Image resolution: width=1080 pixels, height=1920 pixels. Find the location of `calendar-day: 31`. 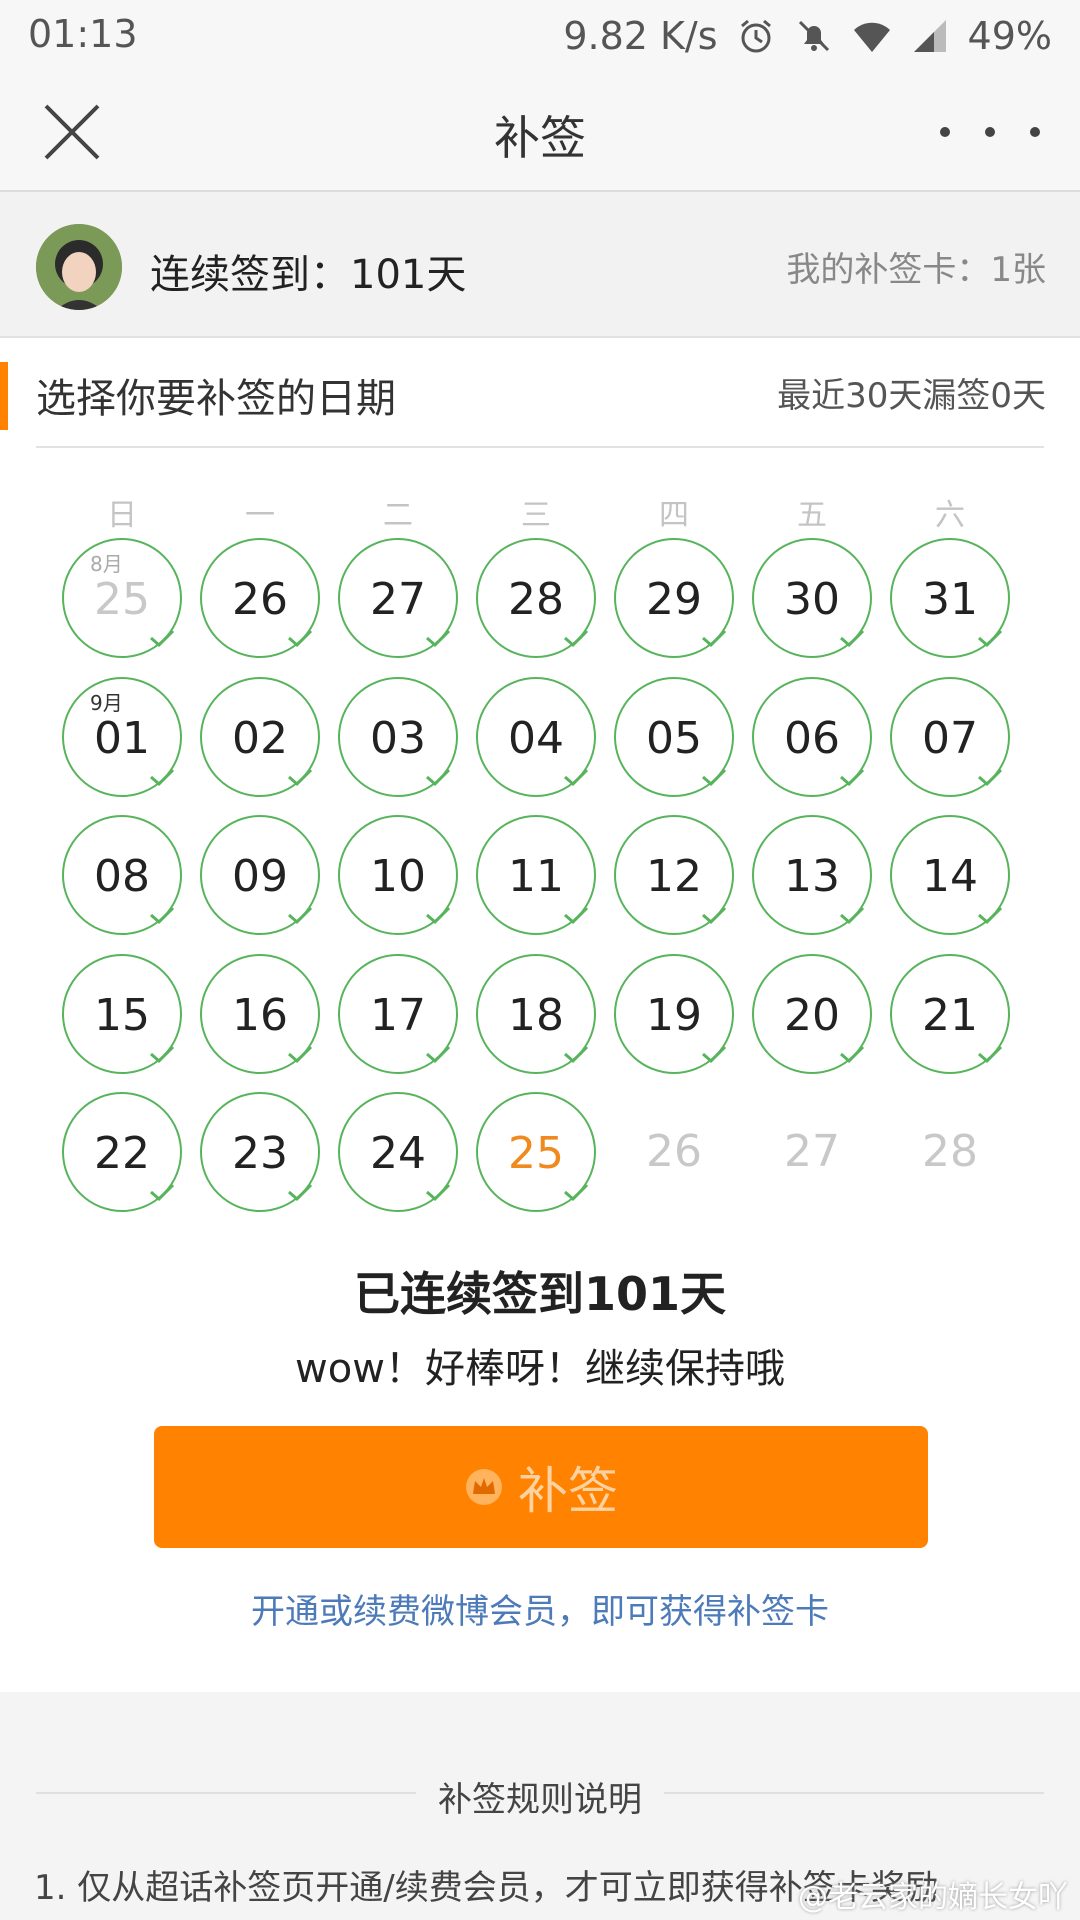

calendar-day: 31 is located at coordinates (950, 598).